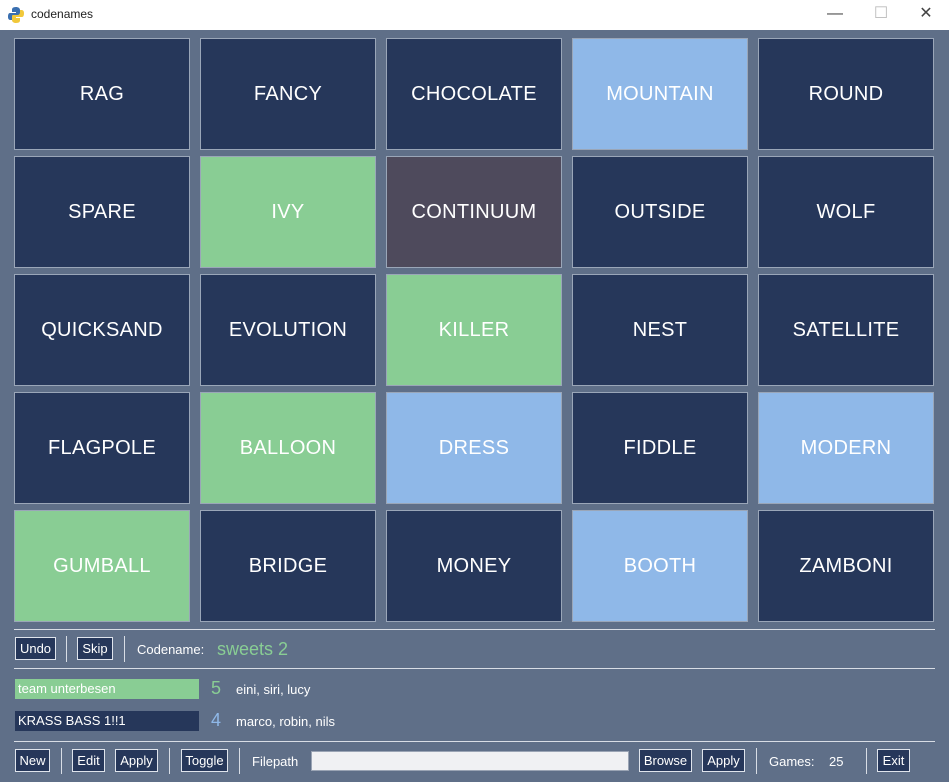  I want to click on card-flagpole: FLAGPOLE, so click(102, 448).